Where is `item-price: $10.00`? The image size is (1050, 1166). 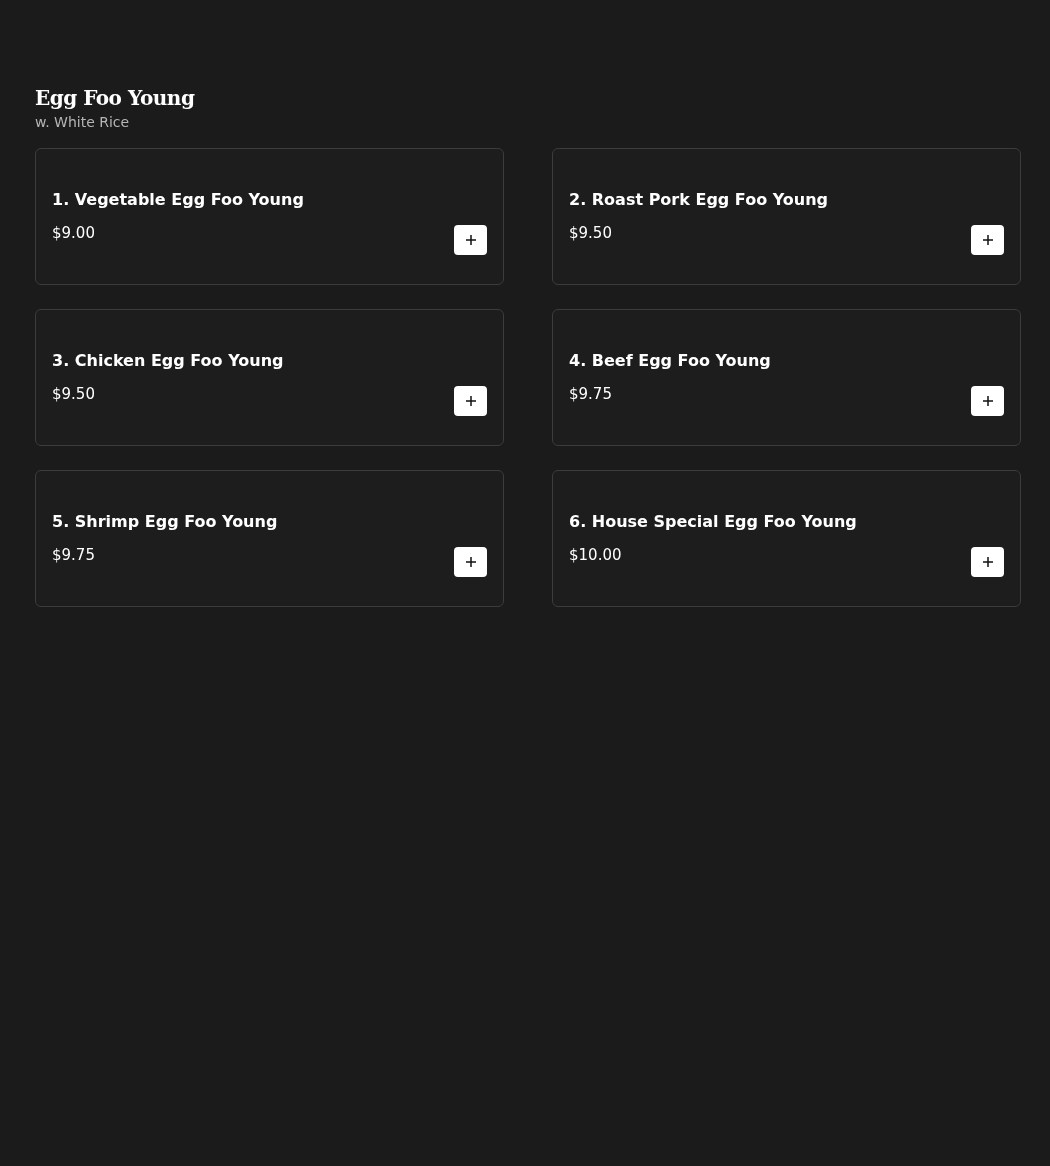 item-price: $10.00 is located at coordinates (595, 555).